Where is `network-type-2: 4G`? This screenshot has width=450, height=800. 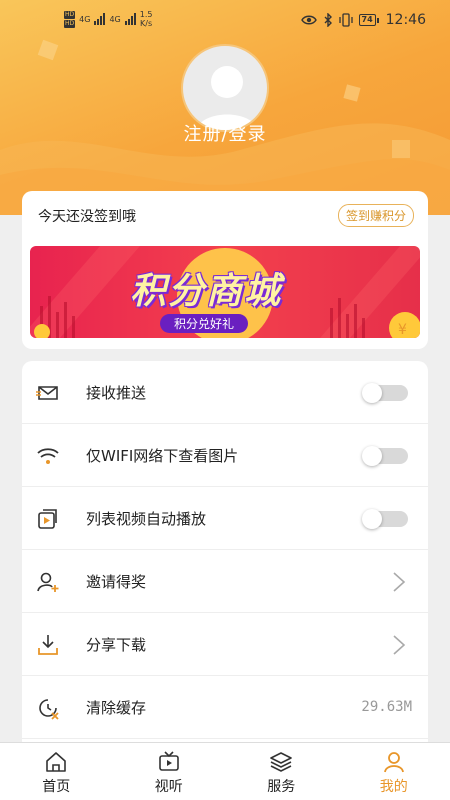 network-type-2: 4G is located at coordinates (115, 19).